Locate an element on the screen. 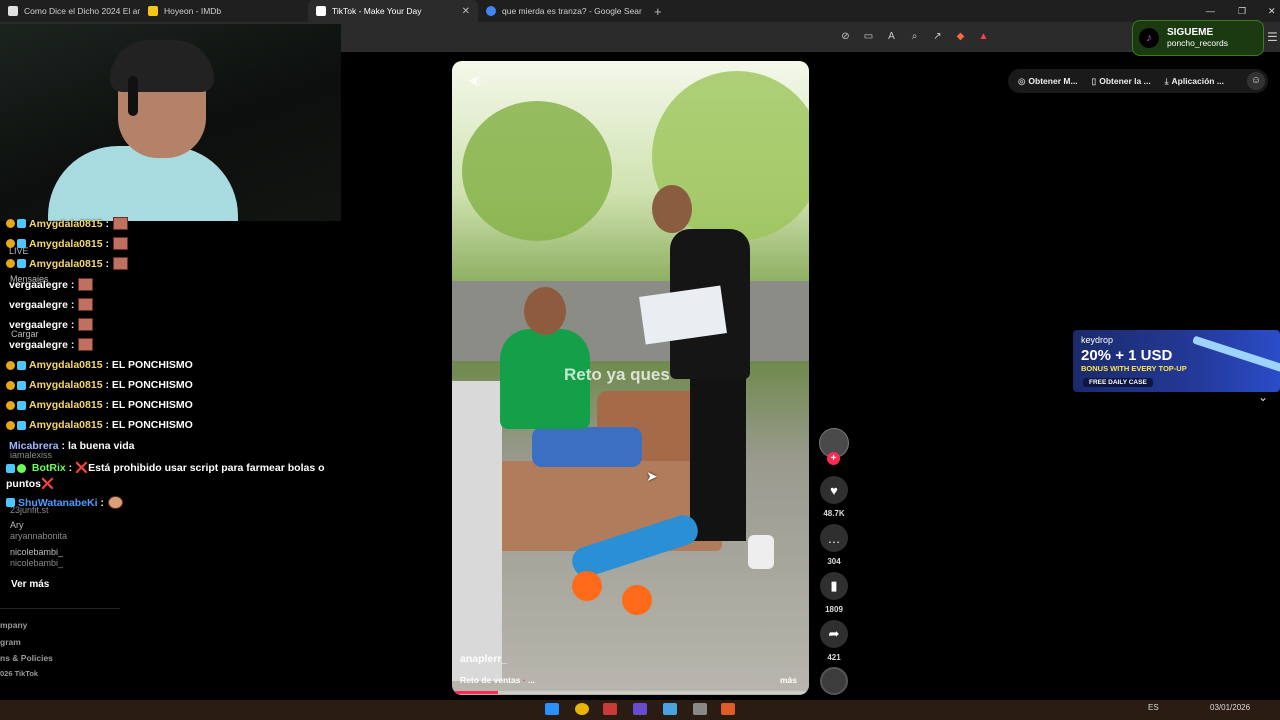 Image resolution: width=1280 pixels, height=720 pixels. start-icon is located at coordinates (552, 709).